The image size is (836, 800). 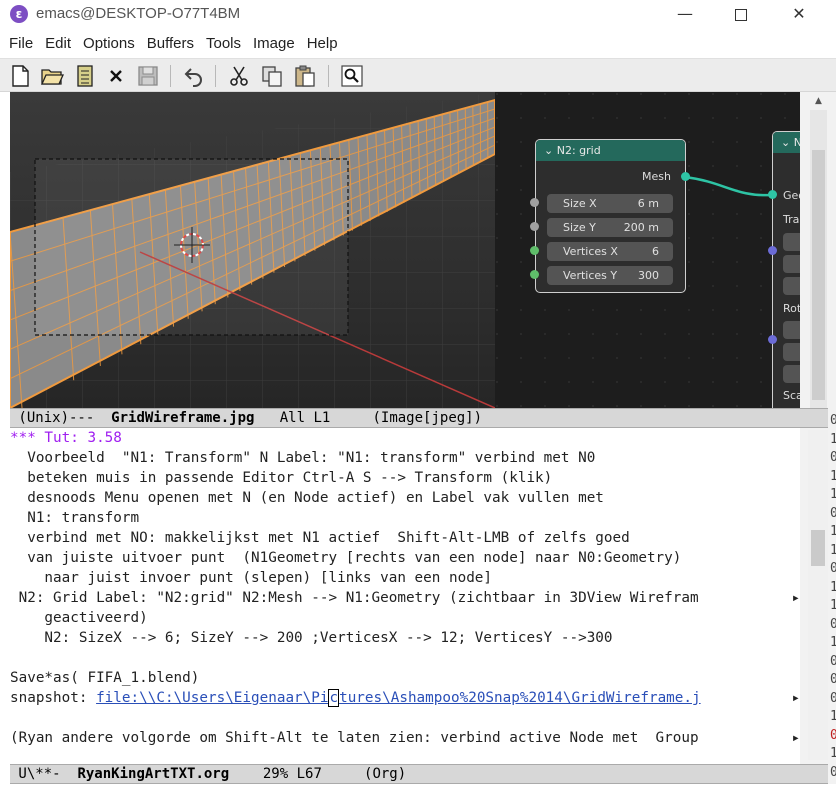 I want to click on cut-icon, so click(x=239, y=76).